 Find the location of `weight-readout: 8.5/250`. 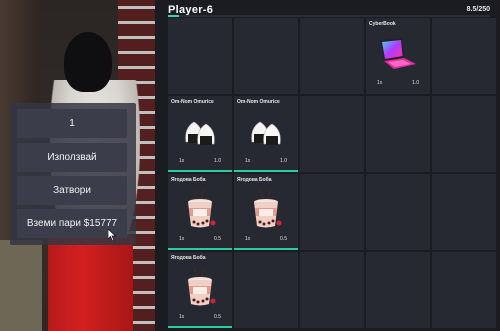

weight-readout: 8.5/250 is located at coordinates (478, 9).